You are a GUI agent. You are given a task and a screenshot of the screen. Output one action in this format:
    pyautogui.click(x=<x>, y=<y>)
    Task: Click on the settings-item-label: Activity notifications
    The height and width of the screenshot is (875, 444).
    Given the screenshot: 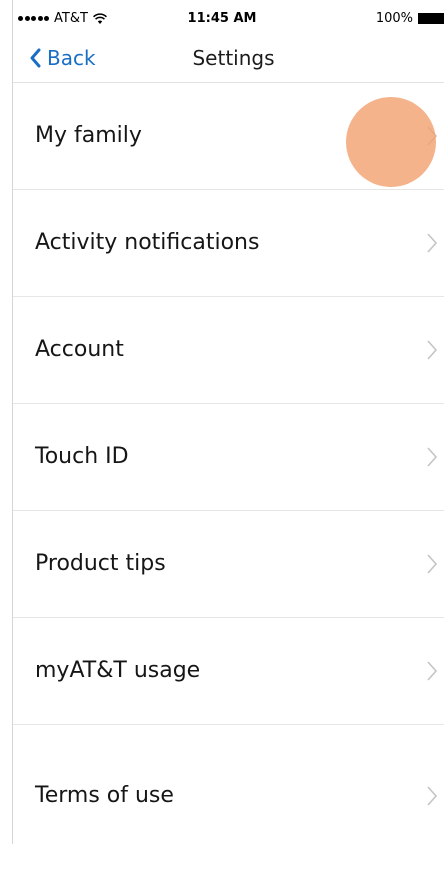 What is the action you would take?
    pyautogui.click(x=147, y=242)
    